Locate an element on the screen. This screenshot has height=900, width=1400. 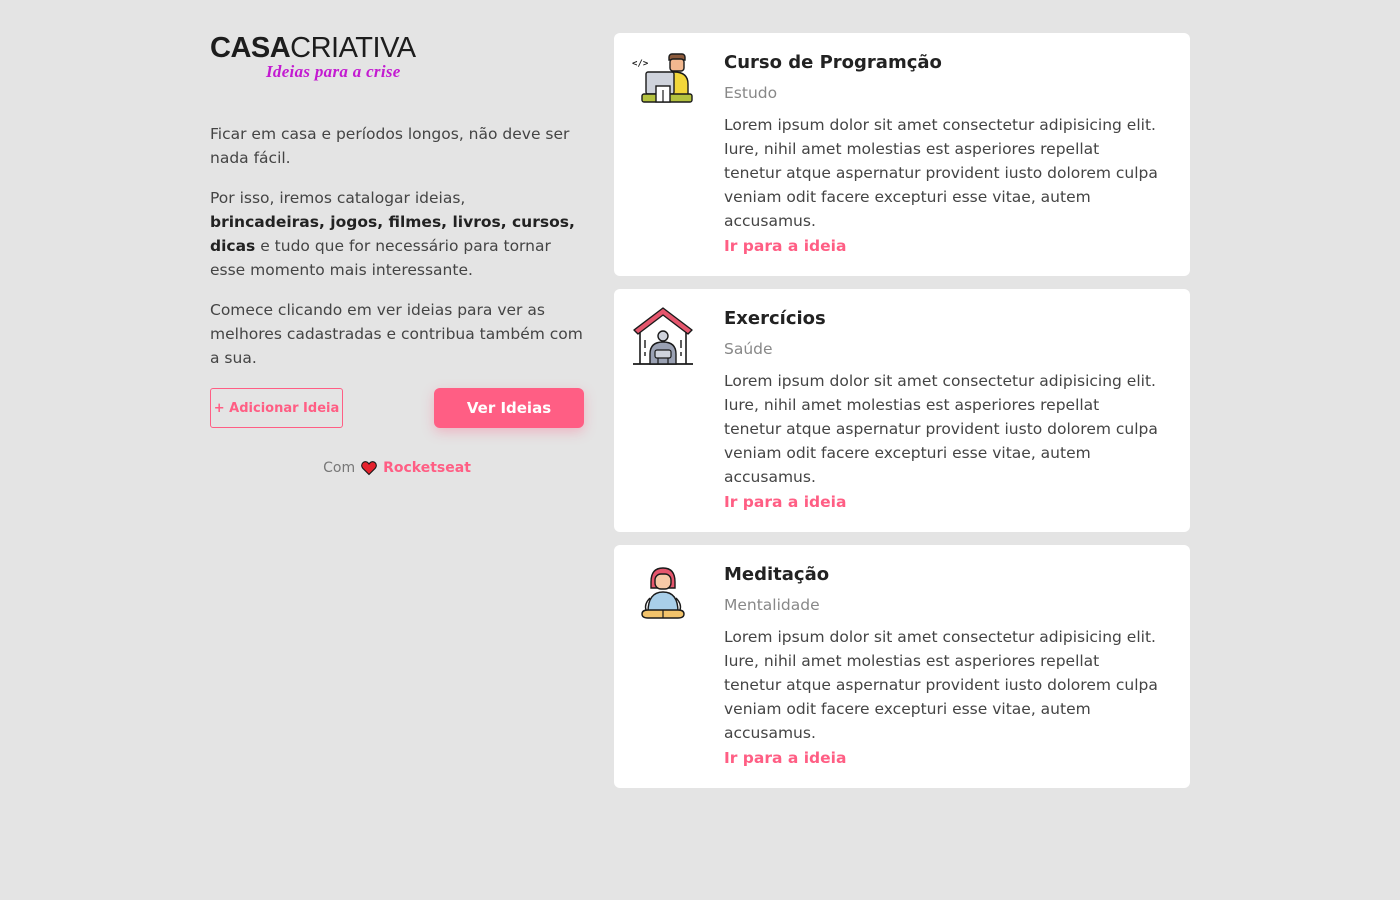
view-ideas-button: Ver Ideias is located at coordinates (509, 408).